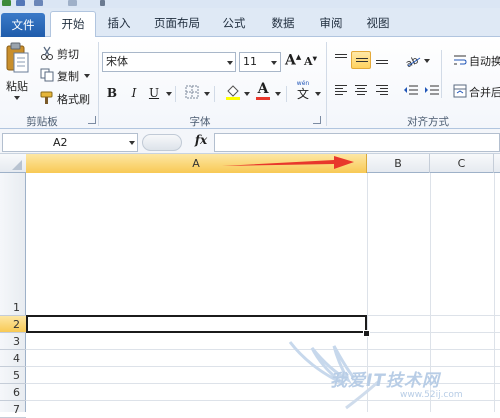 Image resolution: width=500 pixels, height=418 pixels. Describe the element at coordinates (13, 375) in the screenshot. I see `row-header-5: 5` at that location.